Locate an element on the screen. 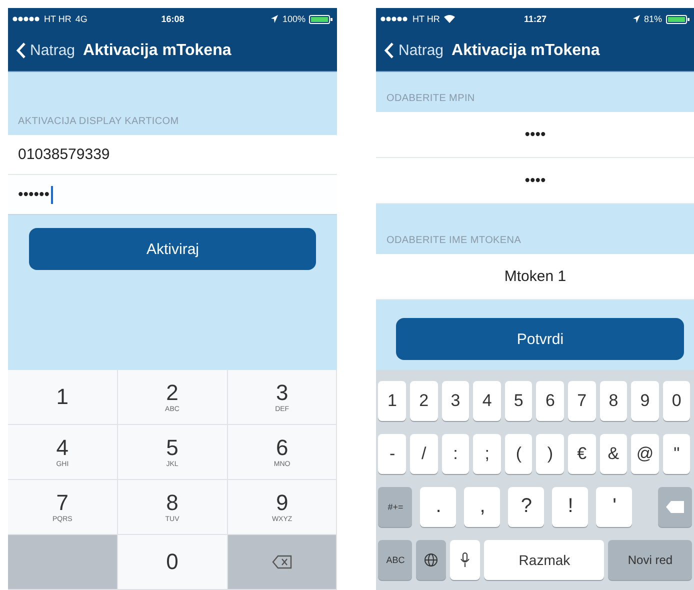  section-label: ODABERITE MPIN is located at coordinates (430, 98).